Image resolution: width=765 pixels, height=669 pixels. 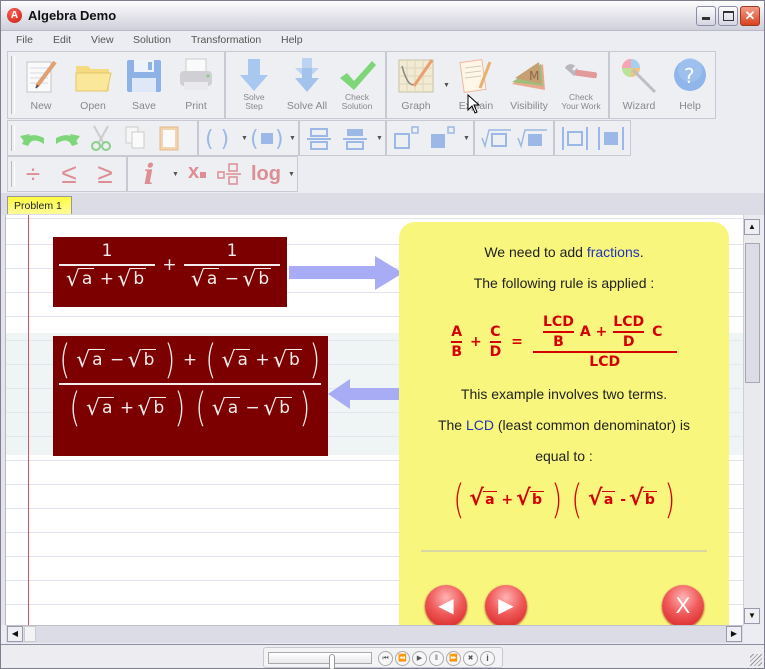 I want to click on explain-line-3: This example involves two terms., so click(x=564, y=394).